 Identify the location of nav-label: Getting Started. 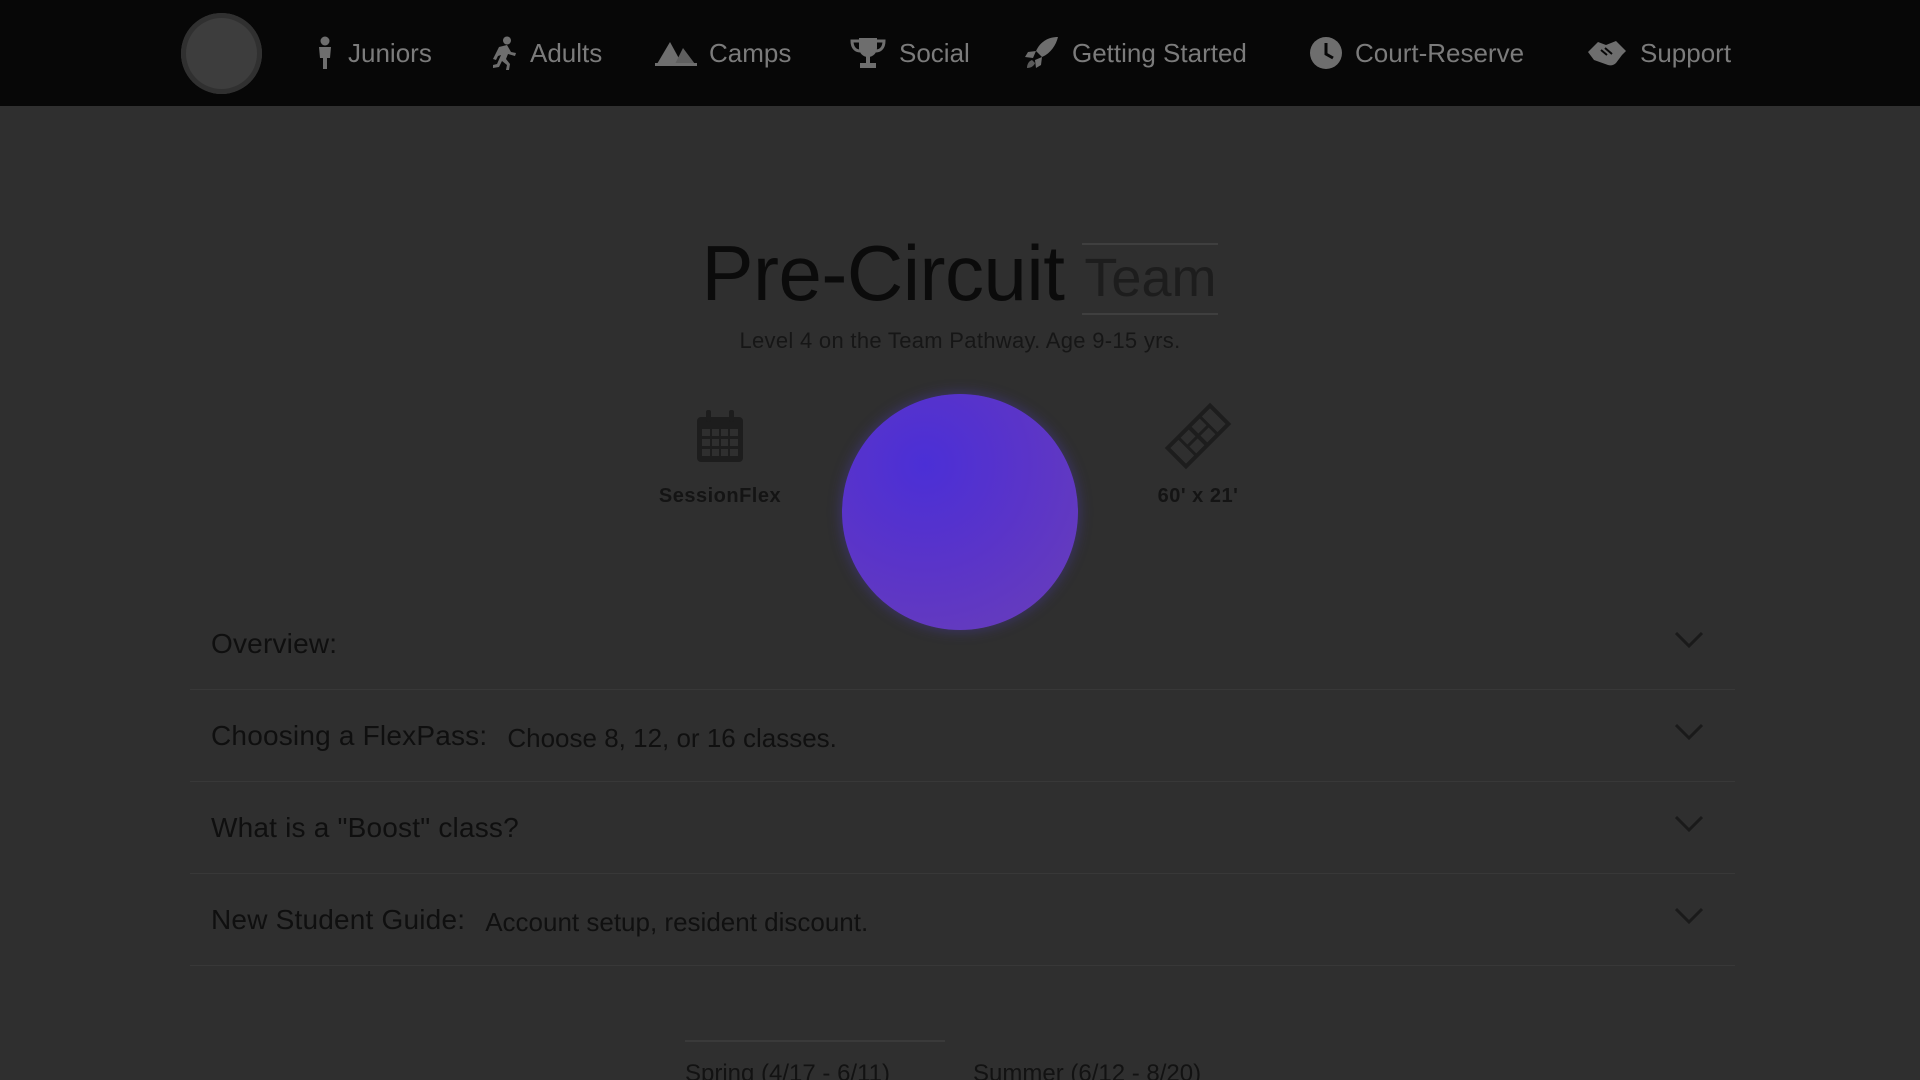
(1159, 52).